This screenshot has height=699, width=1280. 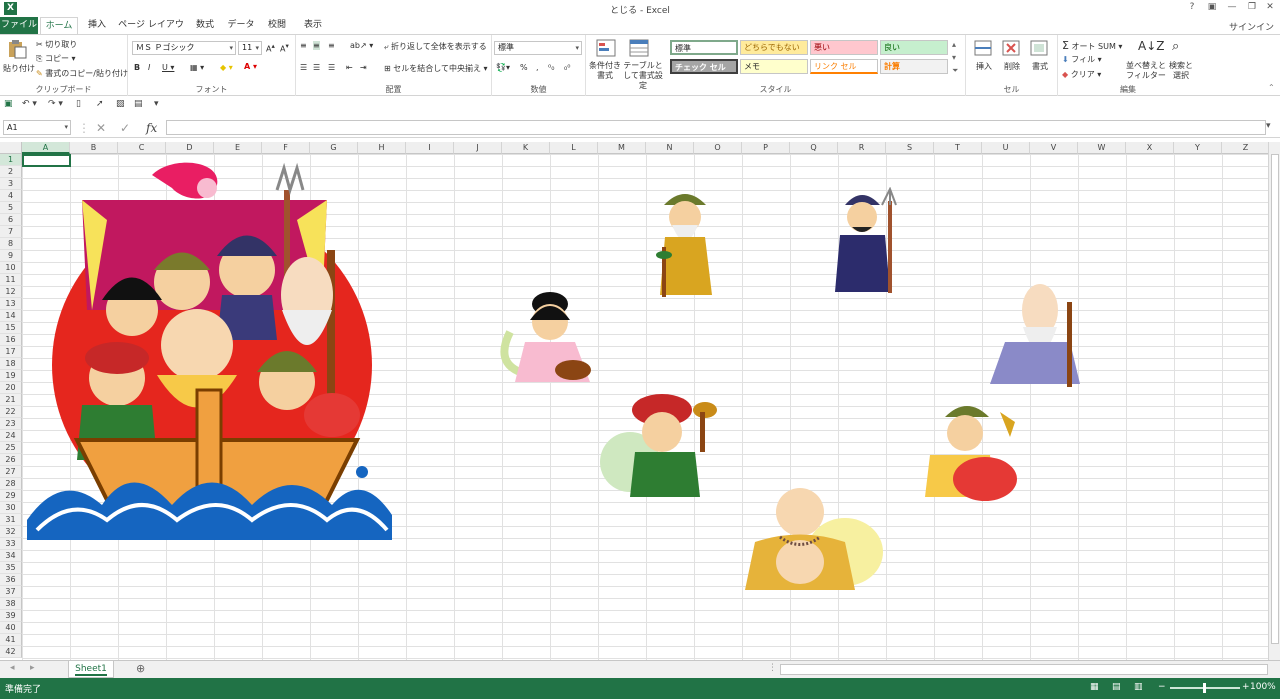 What do you see at coordinates (538, 48) in the screenshot?
I see `number-format-dropdown: 標準` at bounding box center [538, 48].